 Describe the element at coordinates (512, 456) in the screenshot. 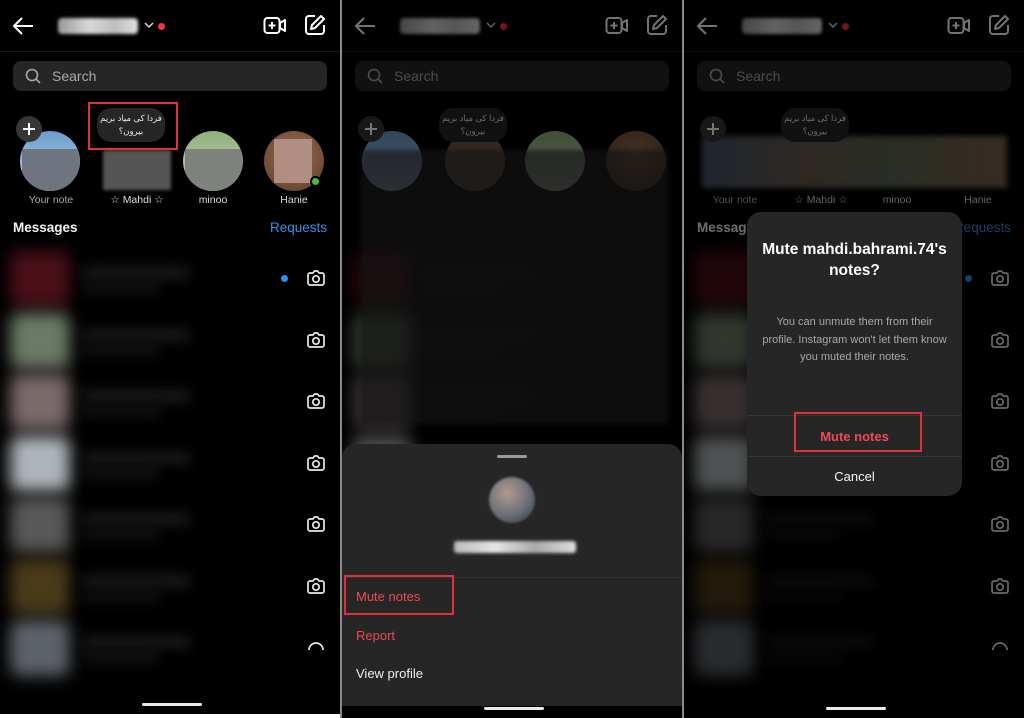

I see `drag-handle` at that location.